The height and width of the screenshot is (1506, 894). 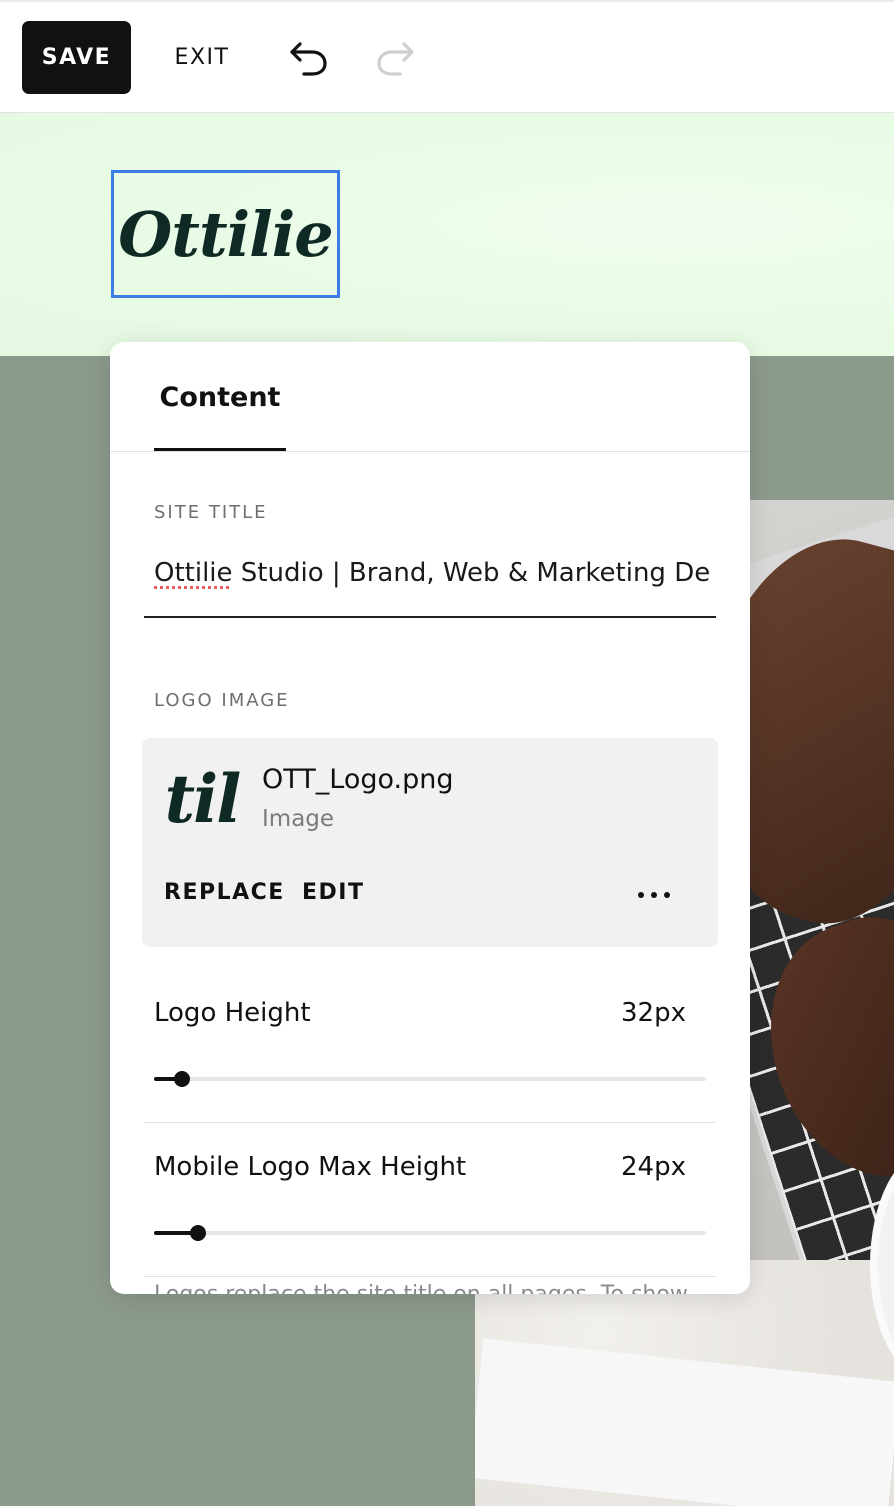 I want to click on mobile-logo-height-value: 24px, so click(x=653, y=1167).